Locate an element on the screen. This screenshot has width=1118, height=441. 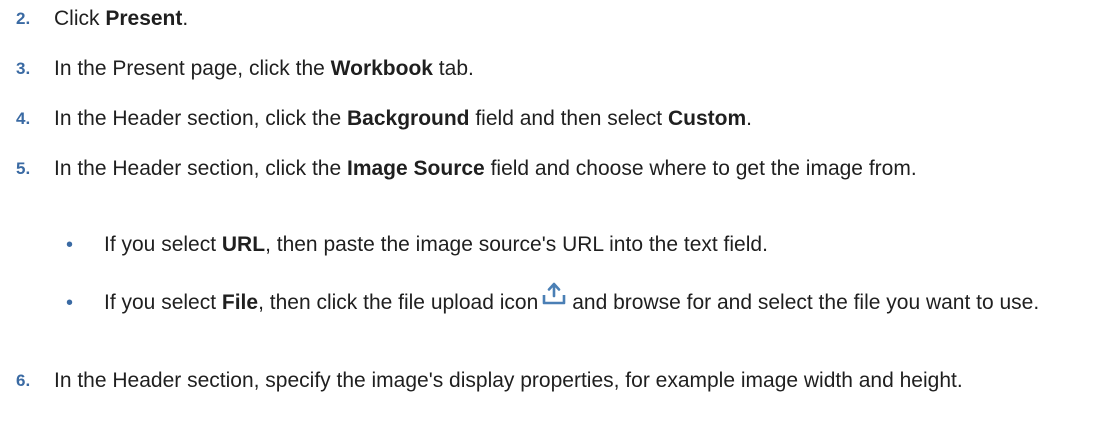
ui-term-file: File is located at coordinates (240, 302).